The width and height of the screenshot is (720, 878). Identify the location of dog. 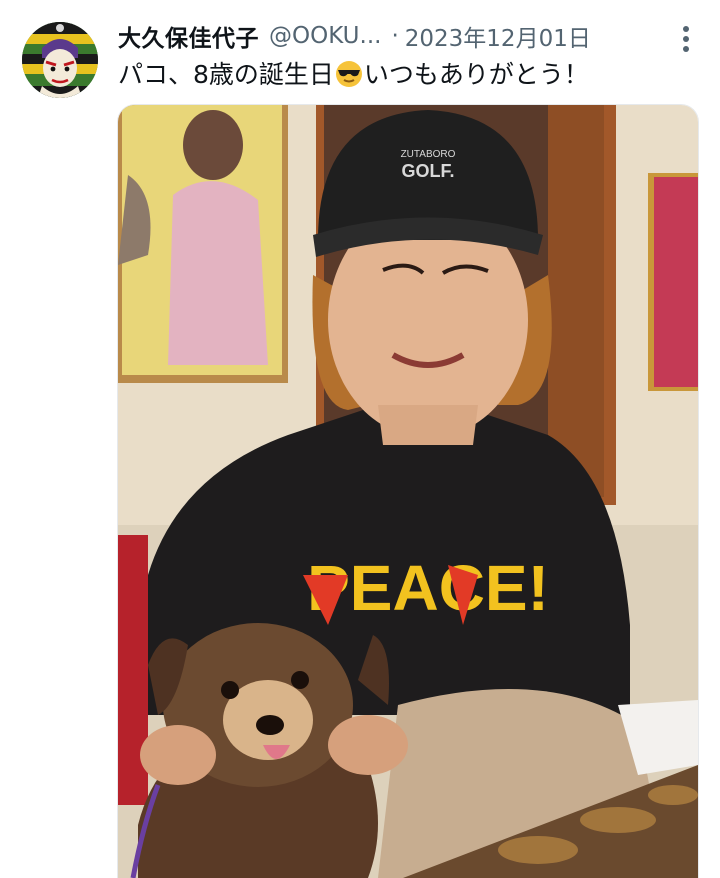
(269, 750).